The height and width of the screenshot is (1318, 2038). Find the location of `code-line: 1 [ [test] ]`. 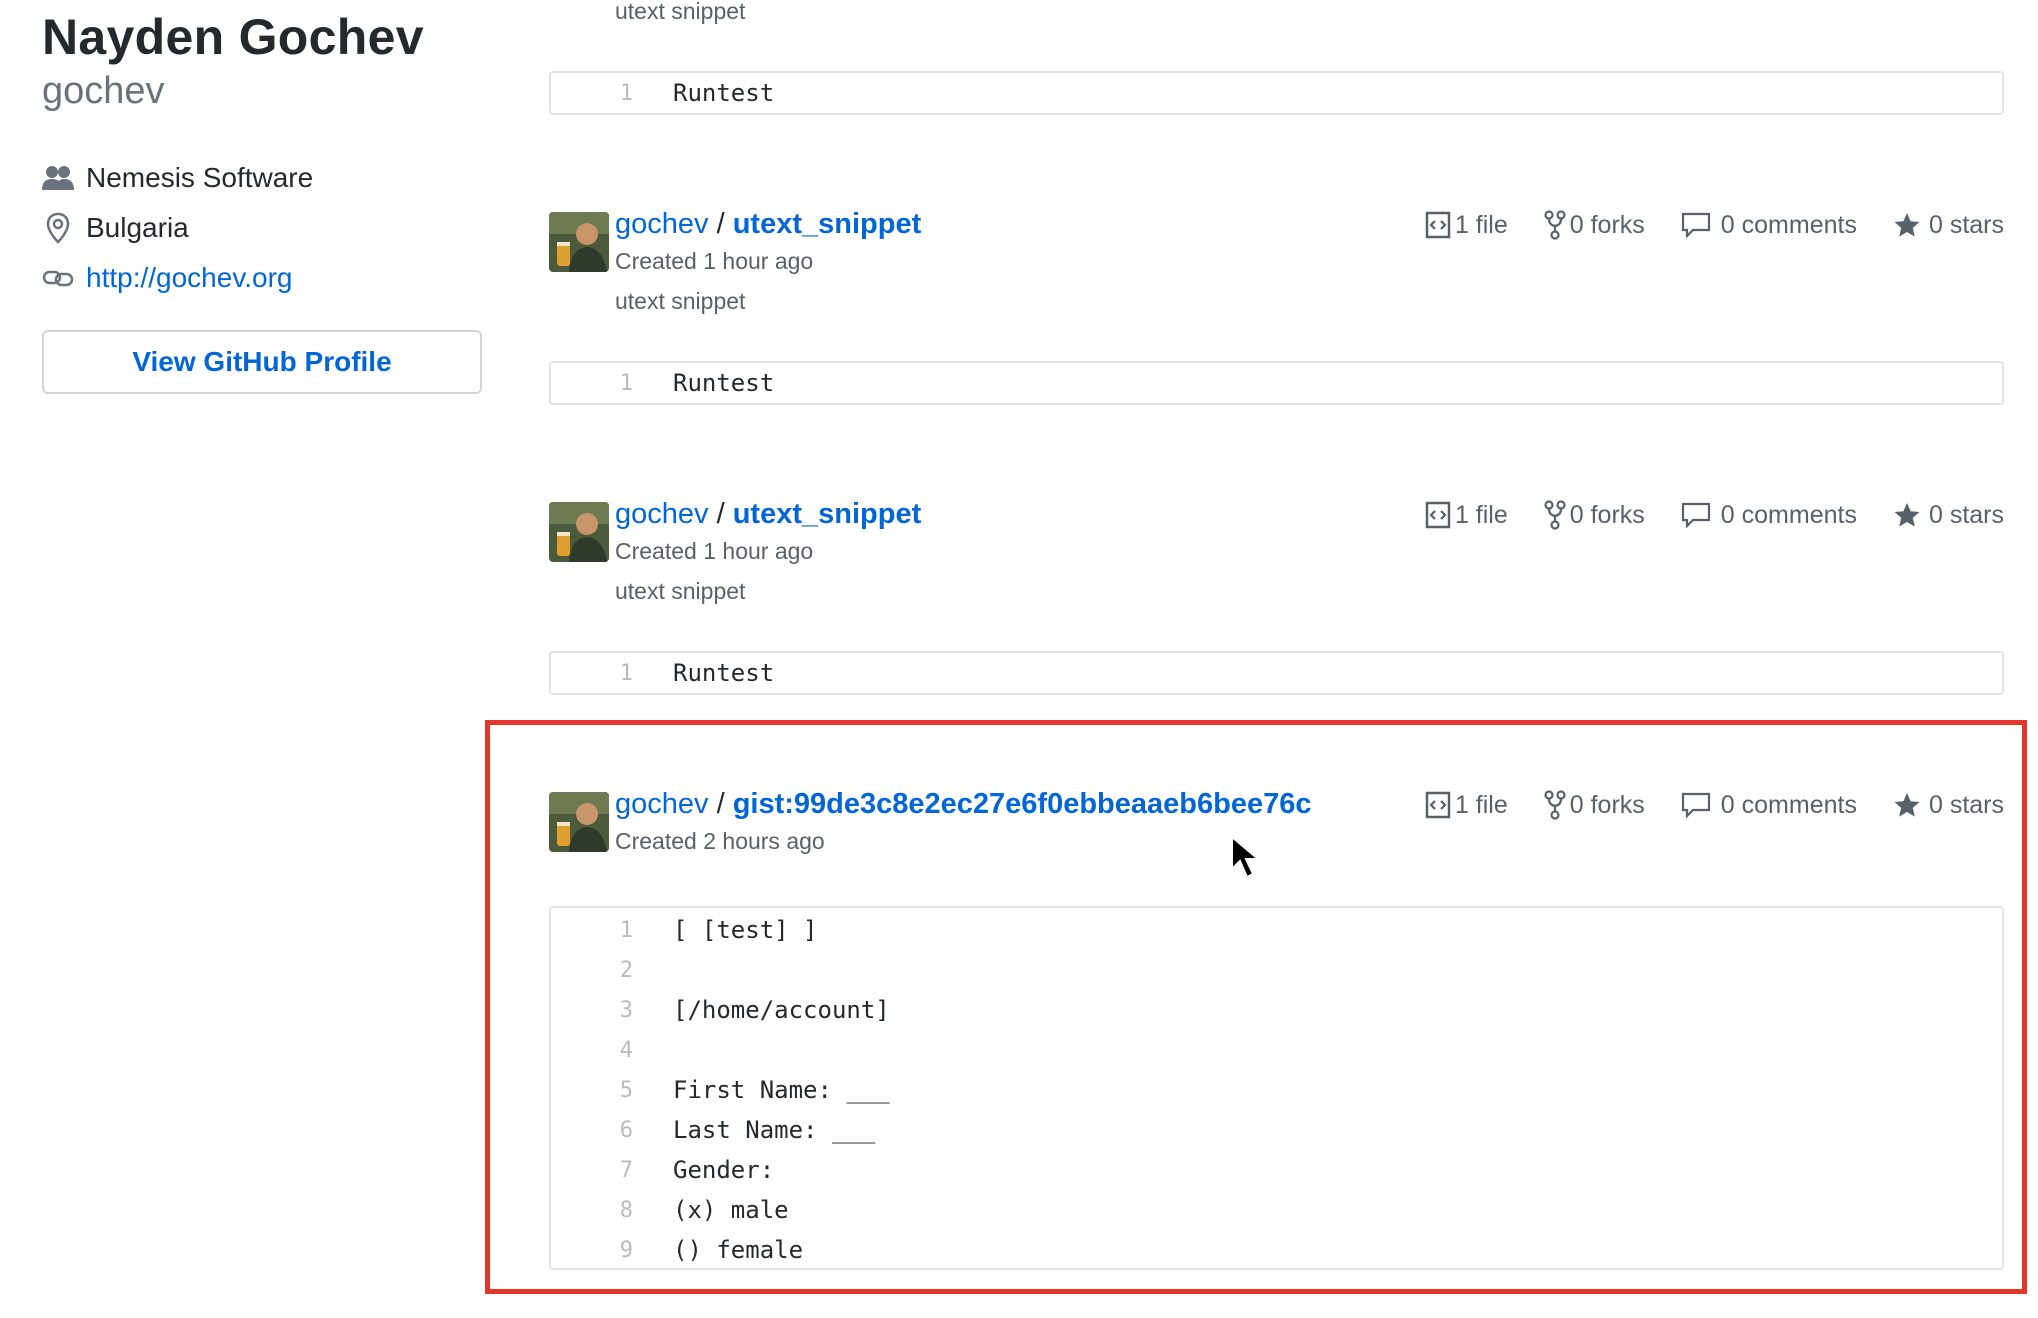

code-line: 1 [ [test] ] is located at coordinates (684, 930).